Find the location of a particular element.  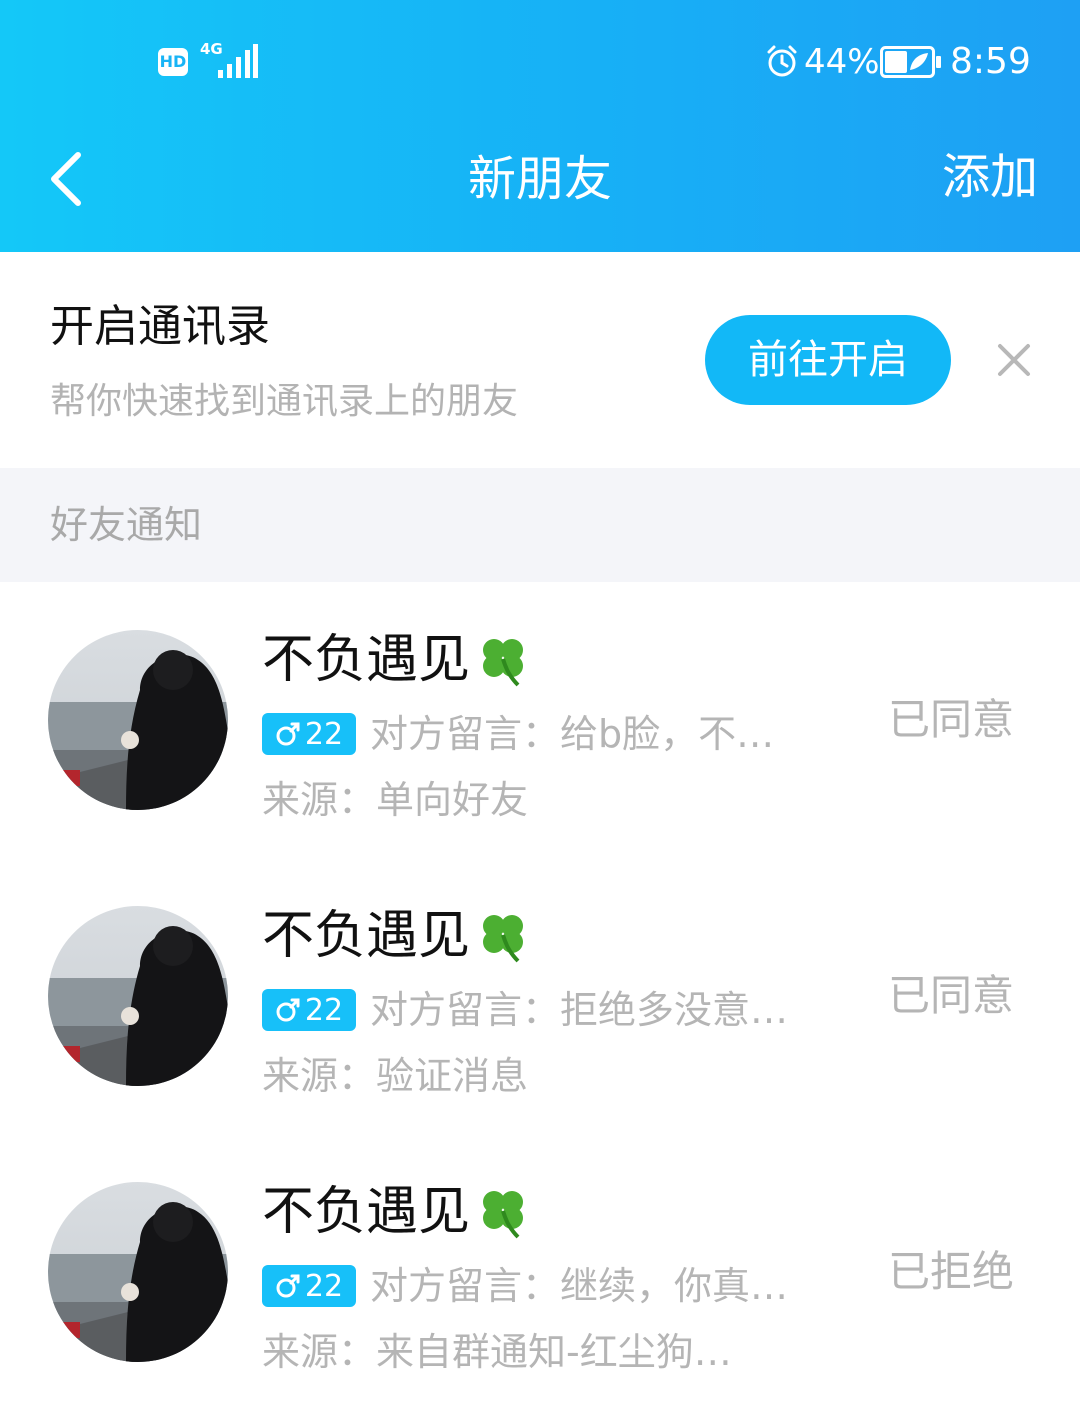

close-icon is located at coordinates (1014, 360).